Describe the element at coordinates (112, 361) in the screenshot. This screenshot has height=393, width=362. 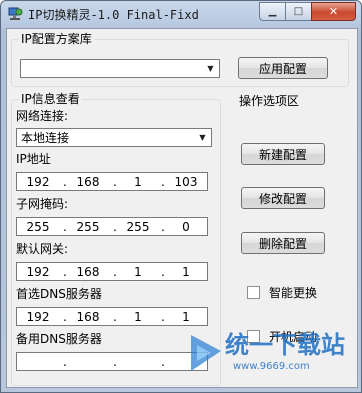
I see `alternate-dns-field: . . .` at that location.